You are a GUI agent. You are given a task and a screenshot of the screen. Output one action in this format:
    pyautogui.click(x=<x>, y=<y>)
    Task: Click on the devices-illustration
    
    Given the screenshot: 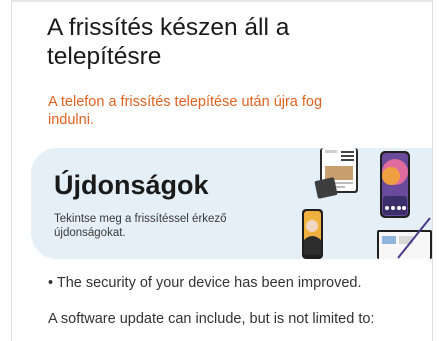 What is the action you would take?
    pyautogui.click(x=367, y=203)
    